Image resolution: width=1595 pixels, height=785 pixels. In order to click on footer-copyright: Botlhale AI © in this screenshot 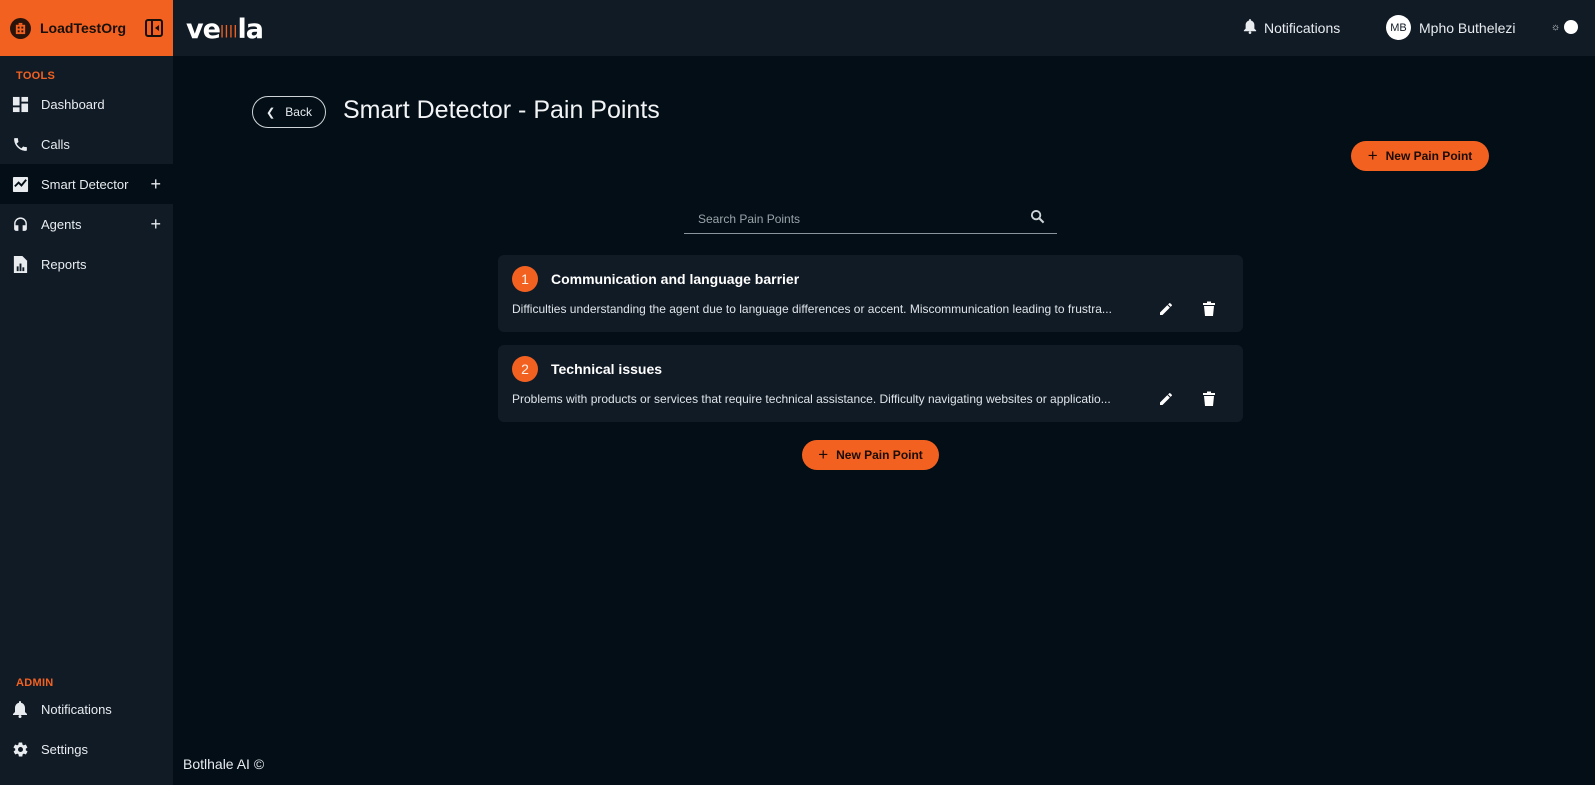, I will do `click(224, 764)`.